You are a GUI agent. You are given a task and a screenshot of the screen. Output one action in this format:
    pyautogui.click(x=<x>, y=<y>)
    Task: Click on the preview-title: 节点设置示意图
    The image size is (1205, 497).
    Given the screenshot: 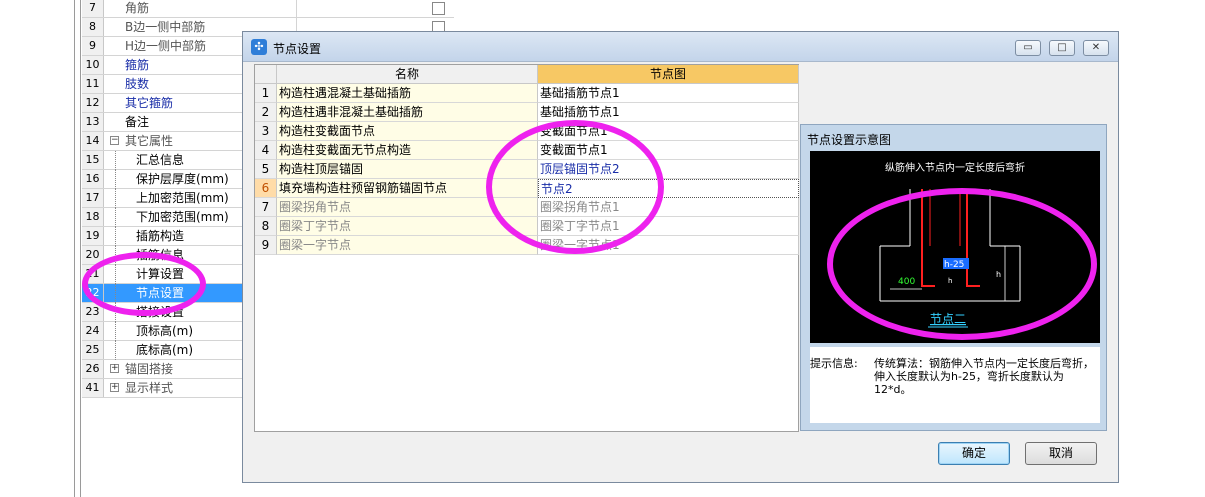 What is the action you would take?
    pyautogui.click(x=849, y=140)
    